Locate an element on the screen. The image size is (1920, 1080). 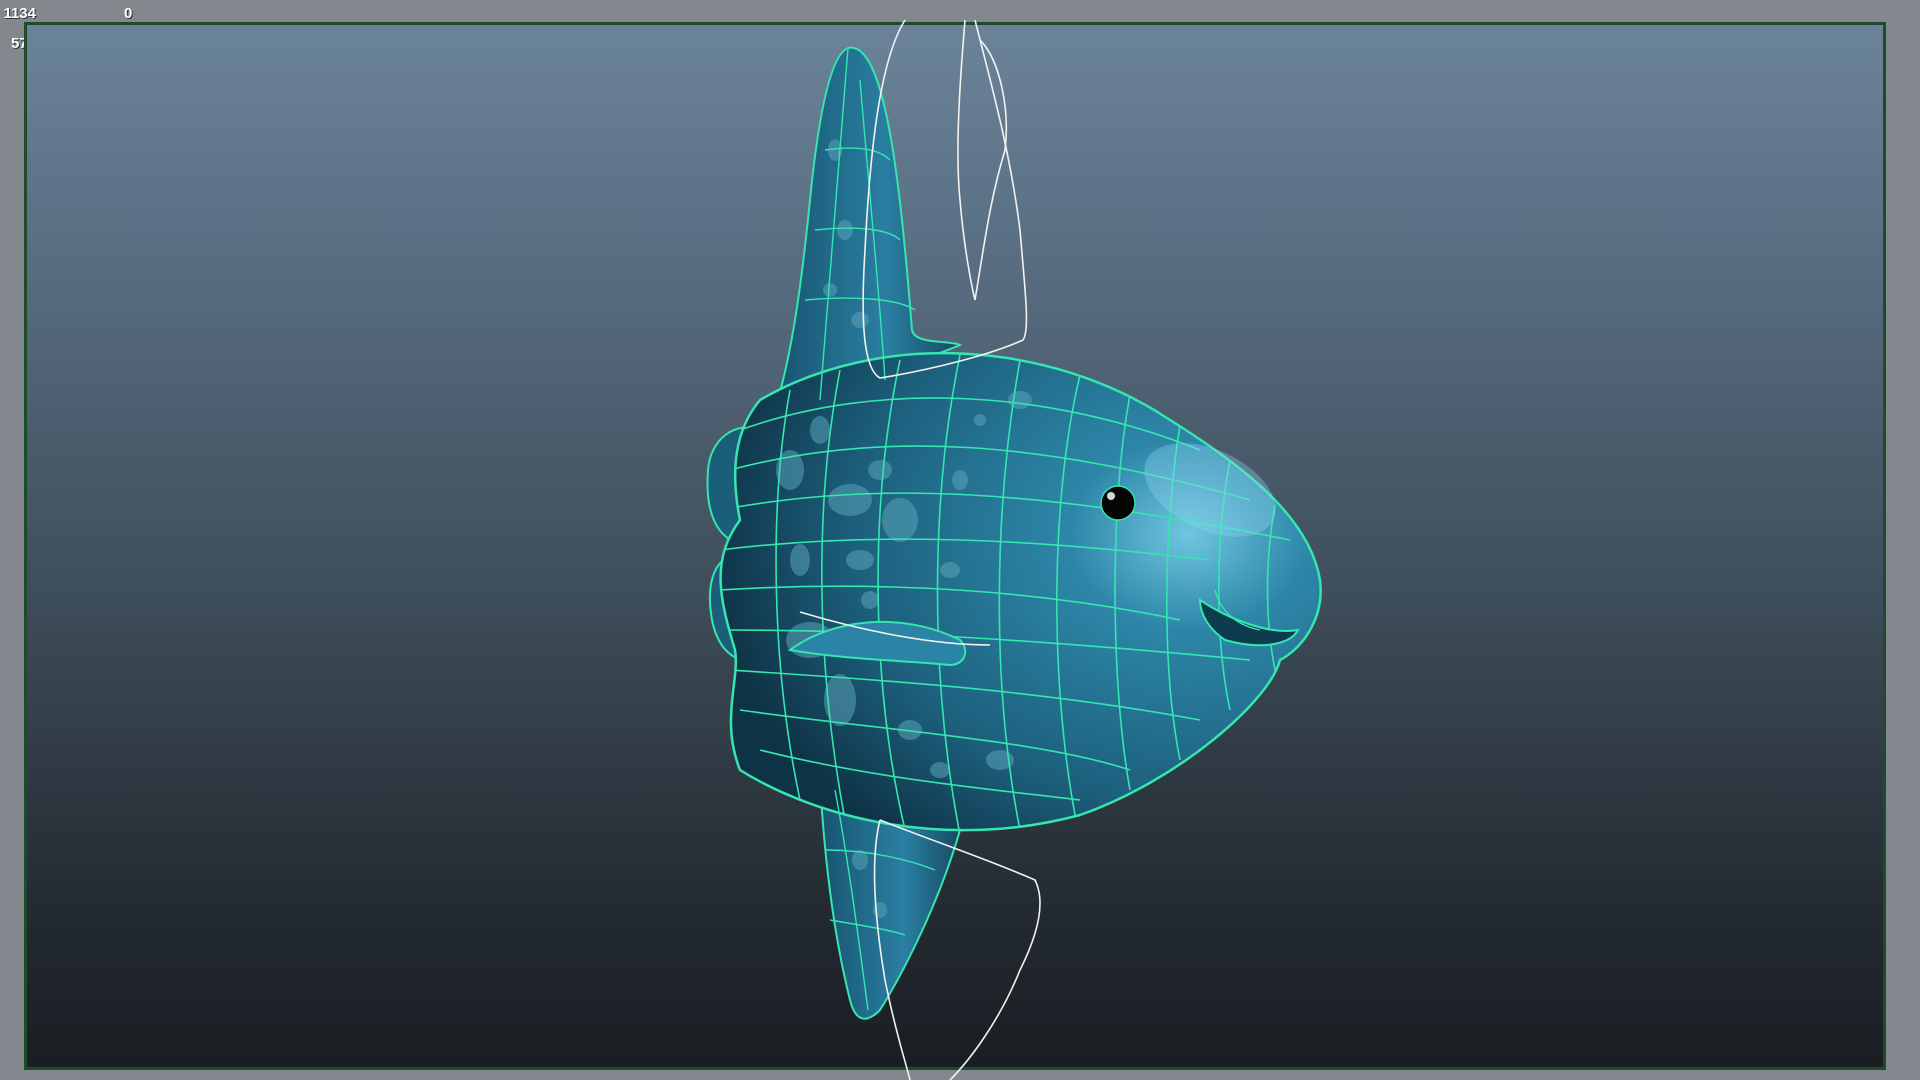
hud-second-1: 0 is located at coordinates (128, 13).